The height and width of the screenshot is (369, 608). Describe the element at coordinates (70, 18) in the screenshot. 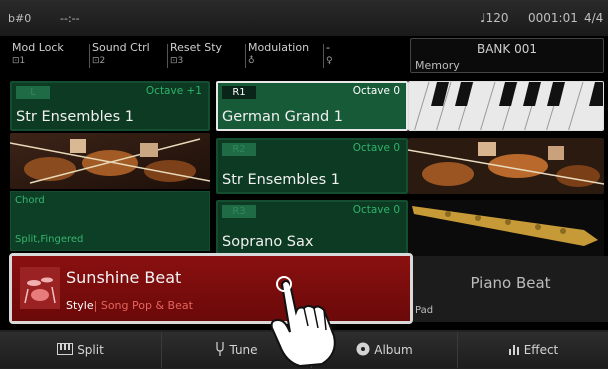

I see `scale-indicator: --:--` at that location.